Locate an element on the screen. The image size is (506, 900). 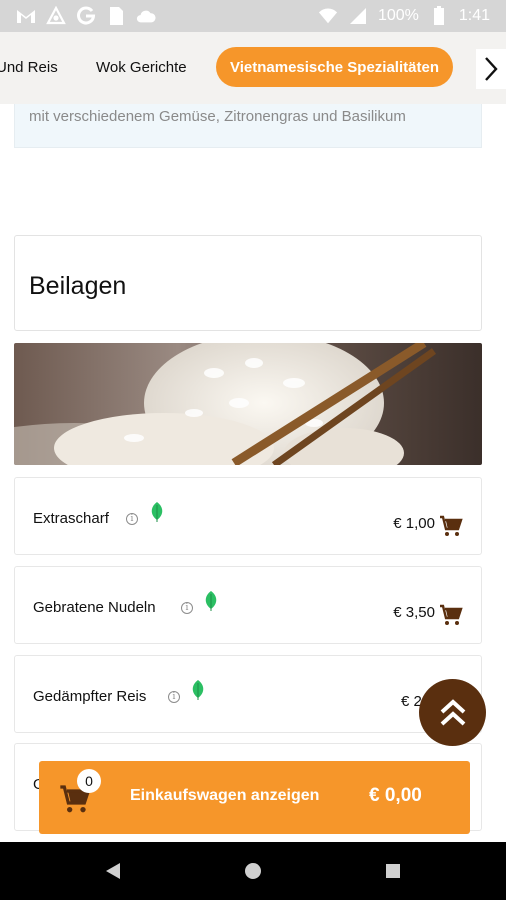
battery-percent: 100% is located at coordinates (398, 15).